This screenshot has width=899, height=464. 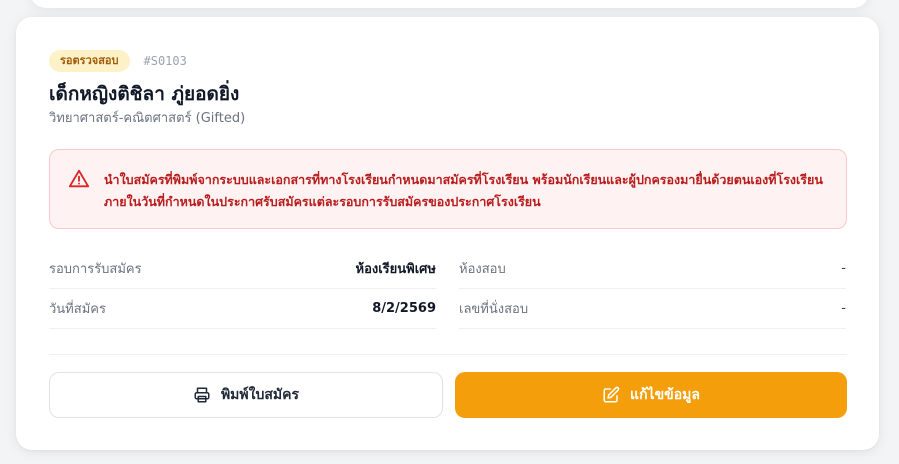 What do you see at coordinates (665, 395) in the screenshot?
I see `edit-button-label: แก้ไขข้อมูล` at bounding box center [665, 395].